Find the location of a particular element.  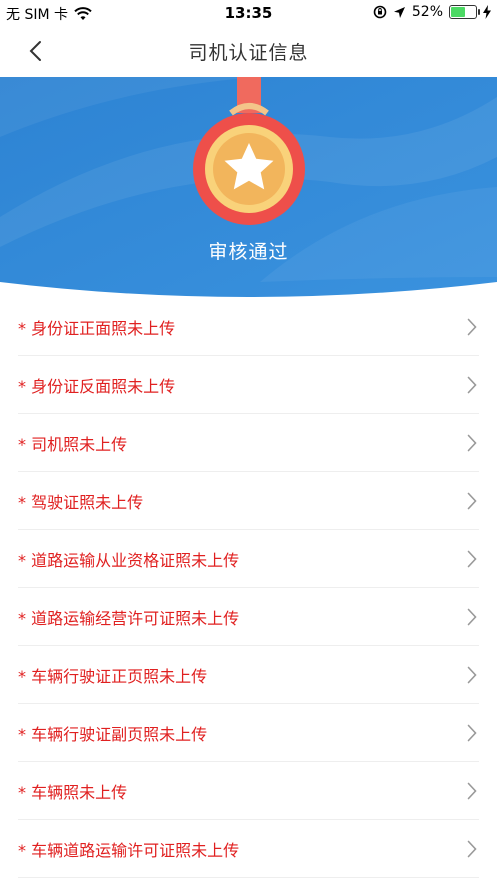

charging-bolt-icon is located at coordinates (487, 12).